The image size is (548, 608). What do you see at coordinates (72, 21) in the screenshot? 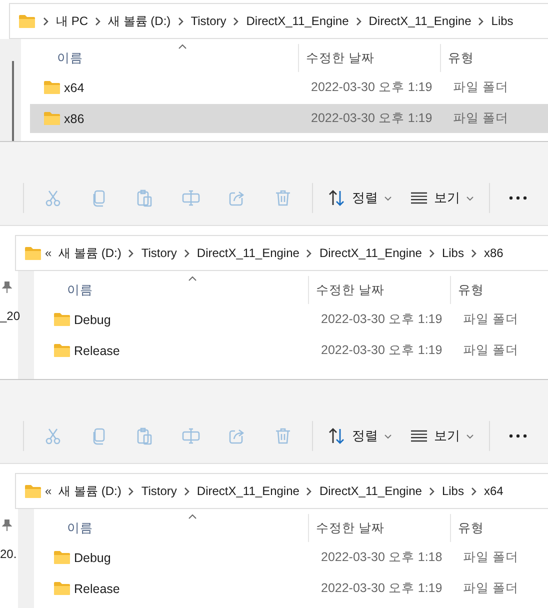
I see `breadcrumb: 내 PC` at bounding box center [72, 21].